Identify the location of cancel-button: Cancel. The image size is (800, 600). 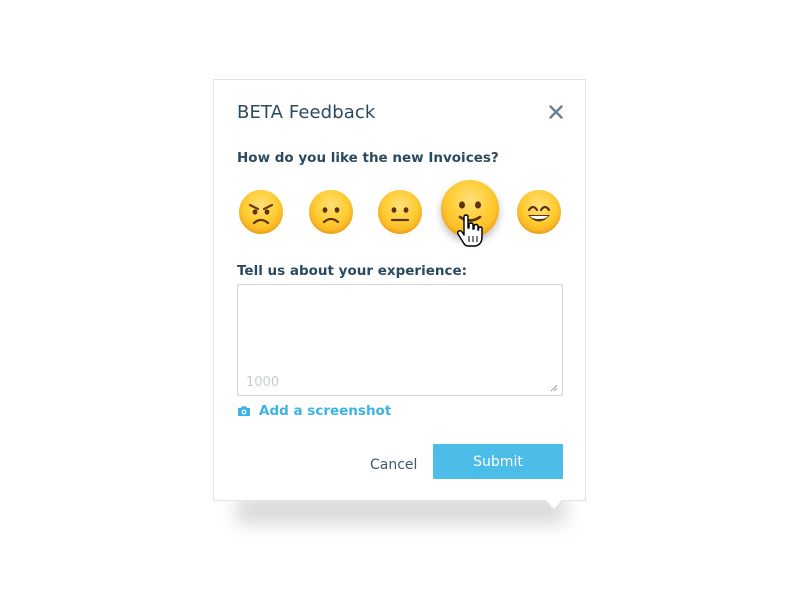
(393, 465).